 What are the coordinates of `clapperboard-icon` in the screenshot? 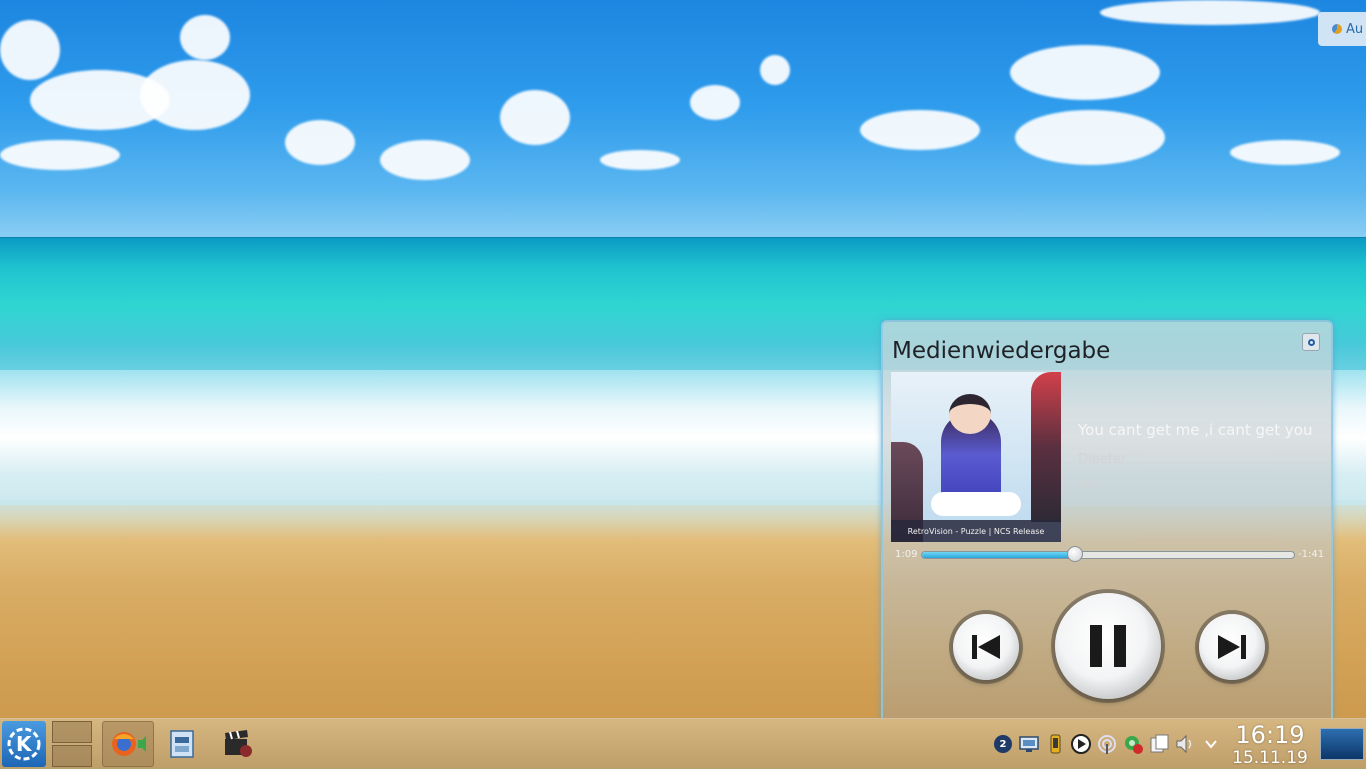 It's located at (238, 743).